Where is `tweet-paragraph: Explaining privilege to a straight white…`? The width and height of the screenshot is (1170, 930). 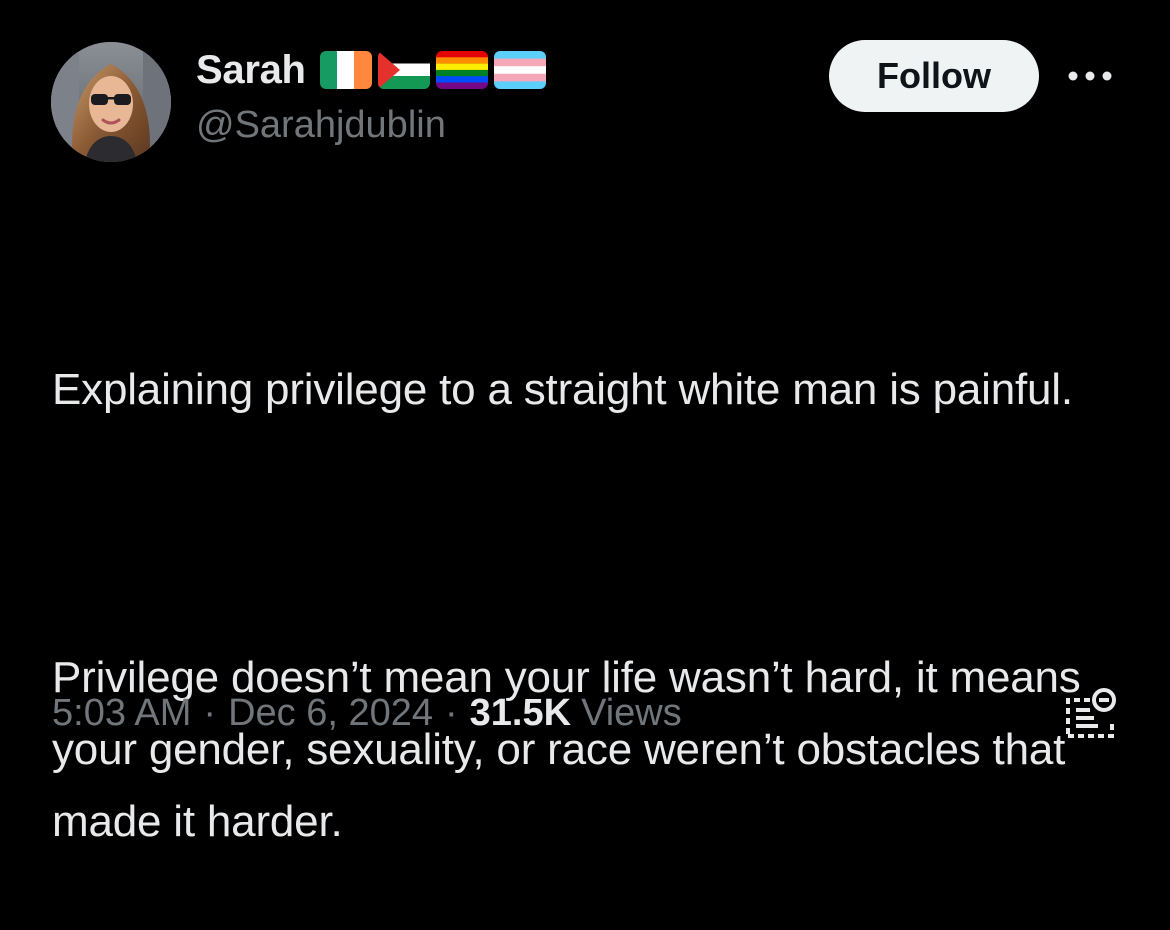 tweet-paragraph: Explaining privilege to a straight white… is located at coordinates (562, 389).